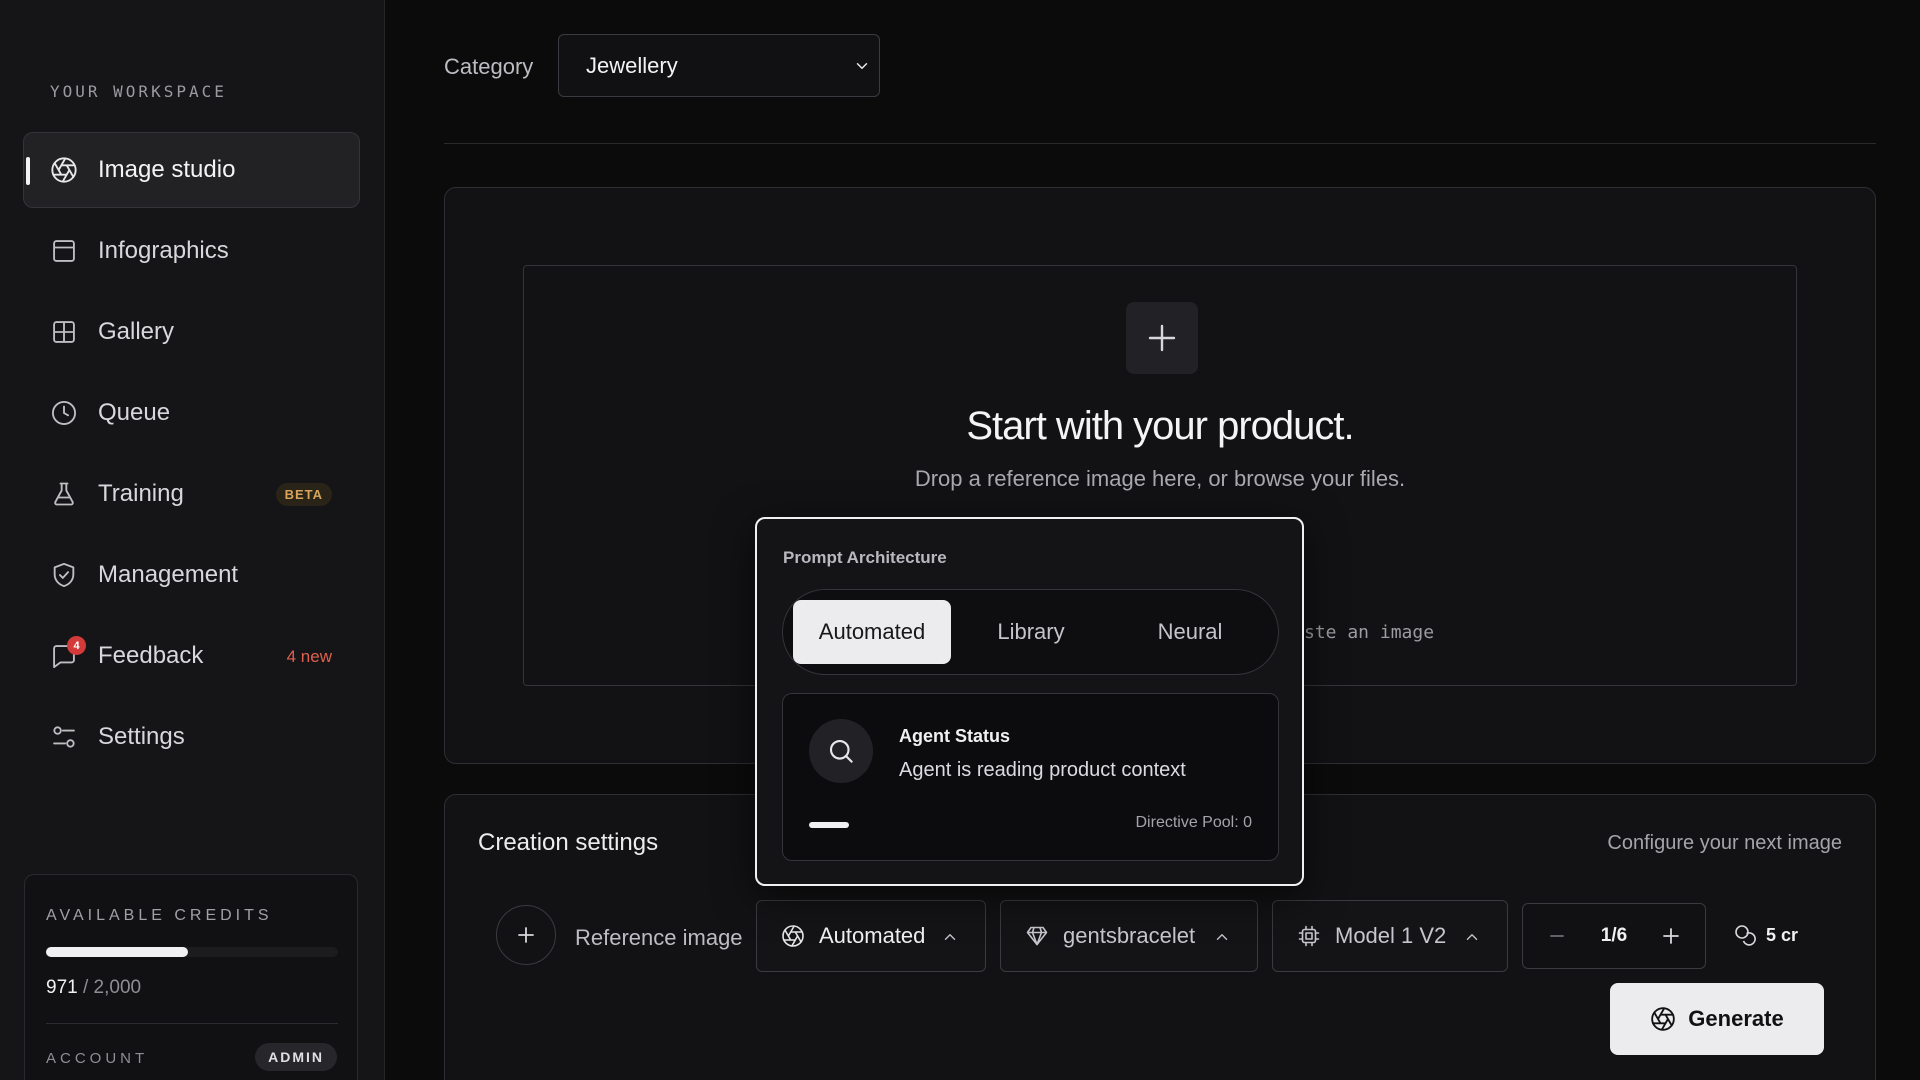 The height and width of the screenshot is (1080, 1920). What do you see at coordinates (568, 842) in the screenshot?
I see `settings-title: Creation settings` at bounding box center [568, 842].